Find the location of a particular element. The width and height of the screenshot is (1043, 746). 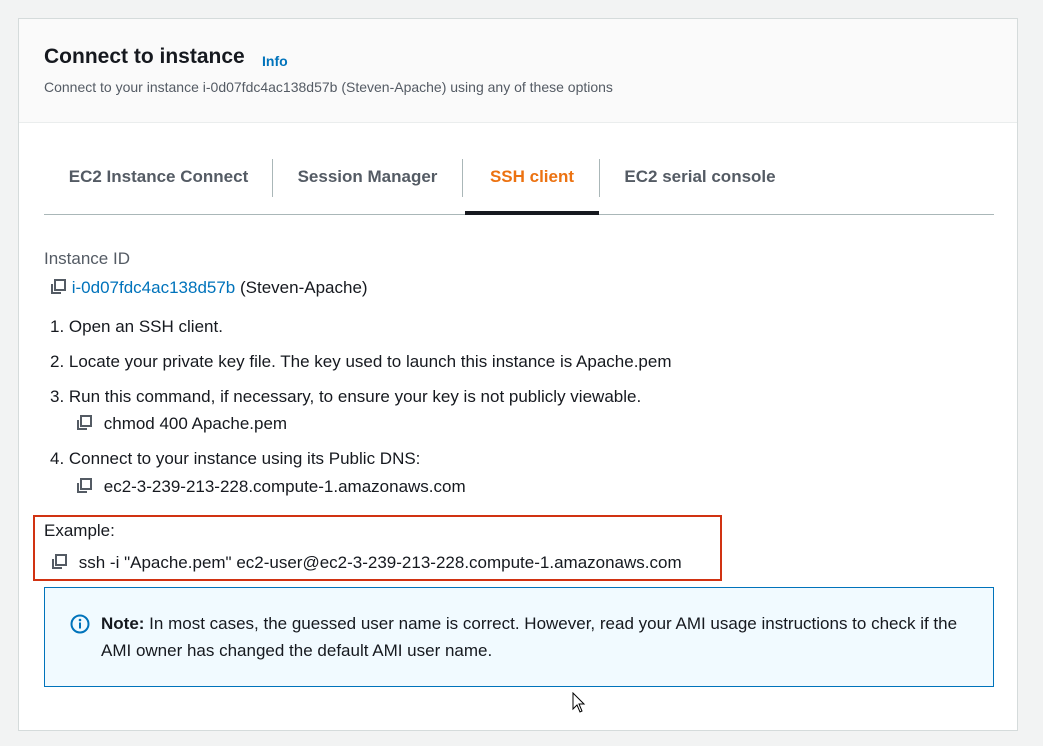

tab-divider is located at coordinates (462, 178).